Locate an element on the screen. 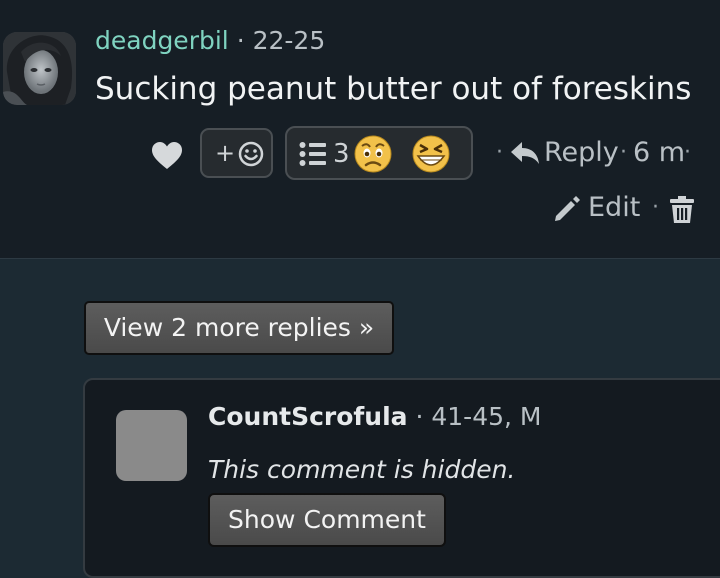 The image size is (720, 578). worried-face-emoji is located at coordinates (373, 154).